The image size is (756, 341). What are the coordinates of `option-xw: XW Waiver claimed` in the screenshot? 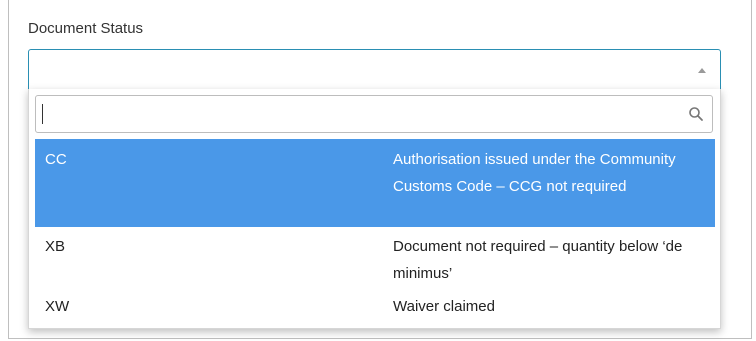 It's located at (375, 306).